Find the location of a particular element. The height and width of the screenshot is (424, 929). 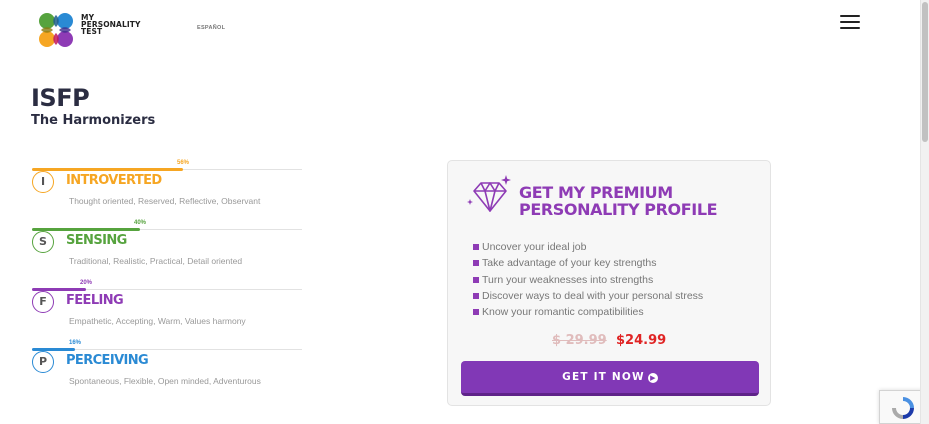

page-scrollbar is located at coordinates (924, 212).